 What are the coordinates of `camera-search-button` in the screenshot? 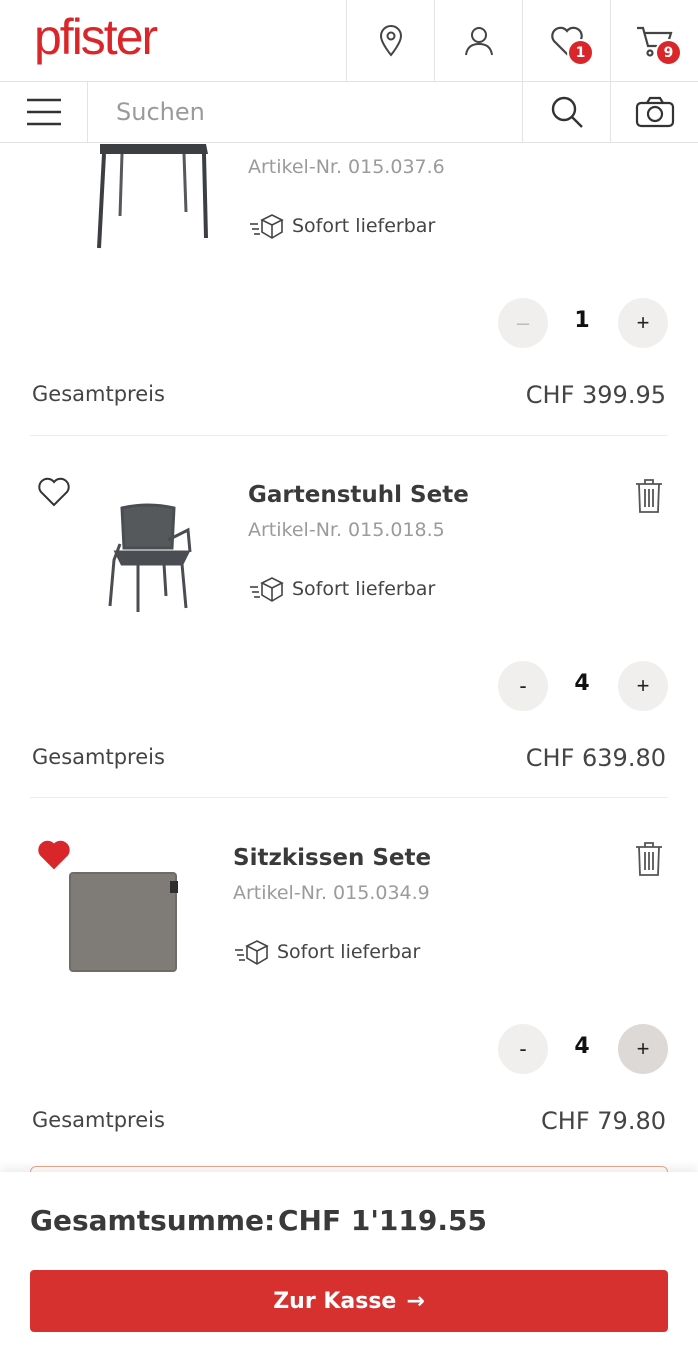 It's located at (654, 112).